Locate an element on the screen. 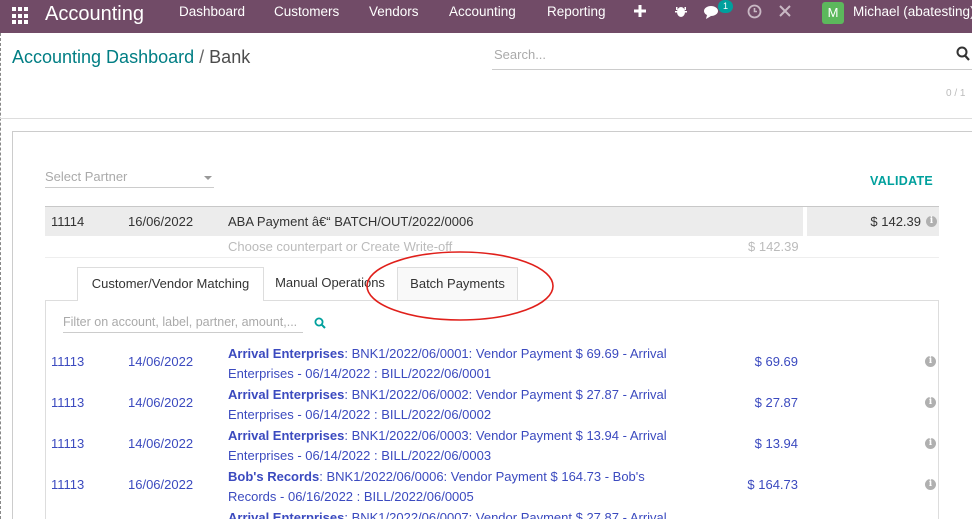  search-bar is located at coordinates (732, 56).